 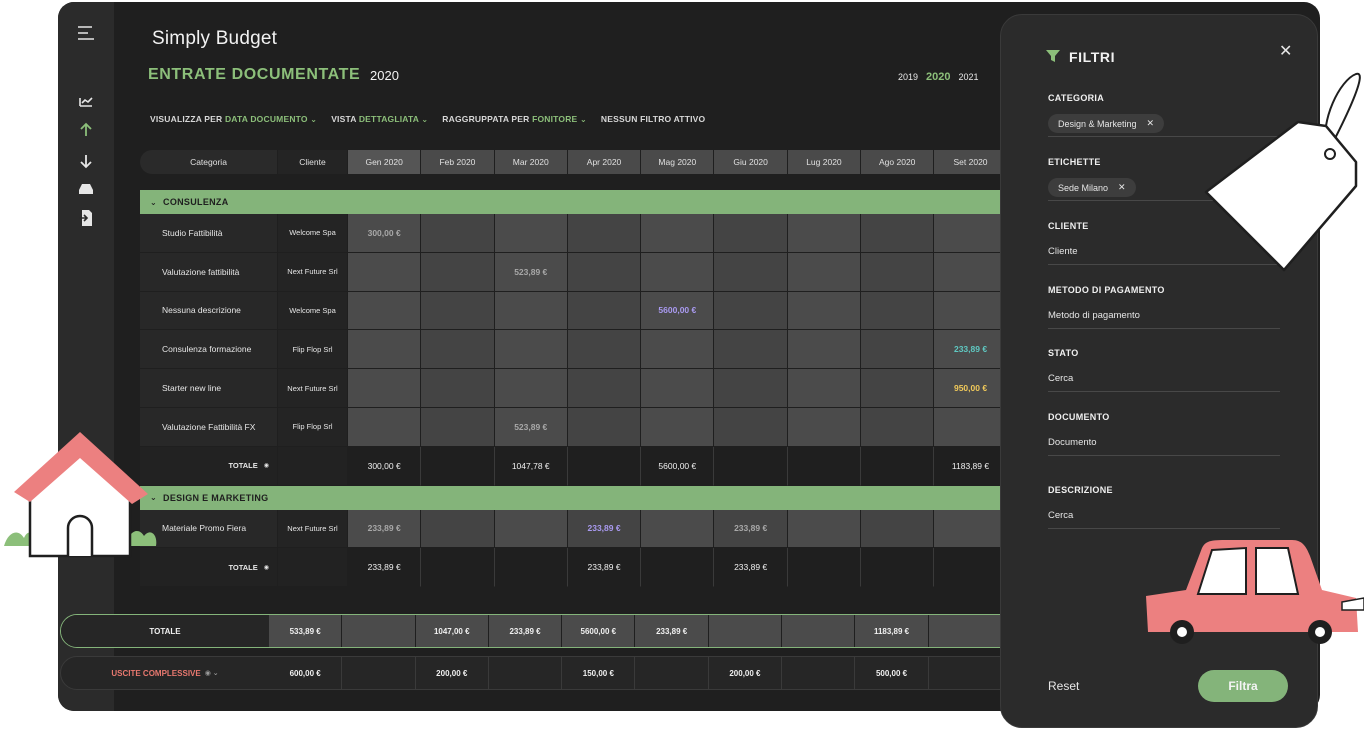 What do you see at coordinates (898, 162) in the screenshot?
I see `column-header-month: Ago 2020` at bounding box center [898, 162].